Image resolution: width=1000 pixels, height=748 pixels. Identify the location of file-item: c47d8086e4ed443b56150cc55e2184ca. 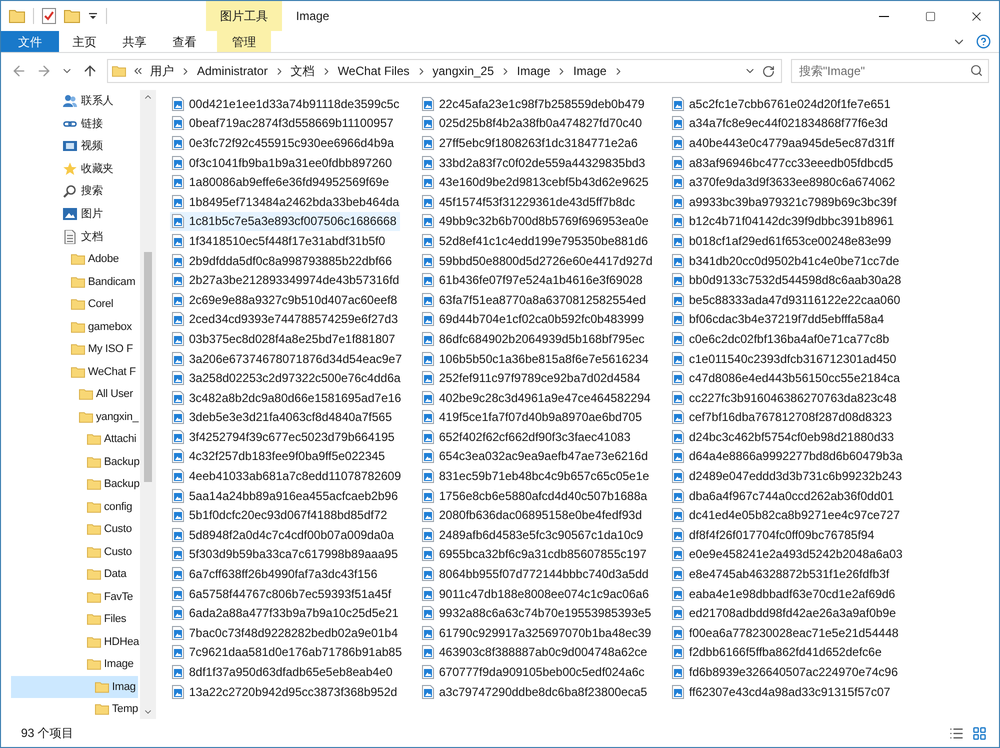
(785, 378).